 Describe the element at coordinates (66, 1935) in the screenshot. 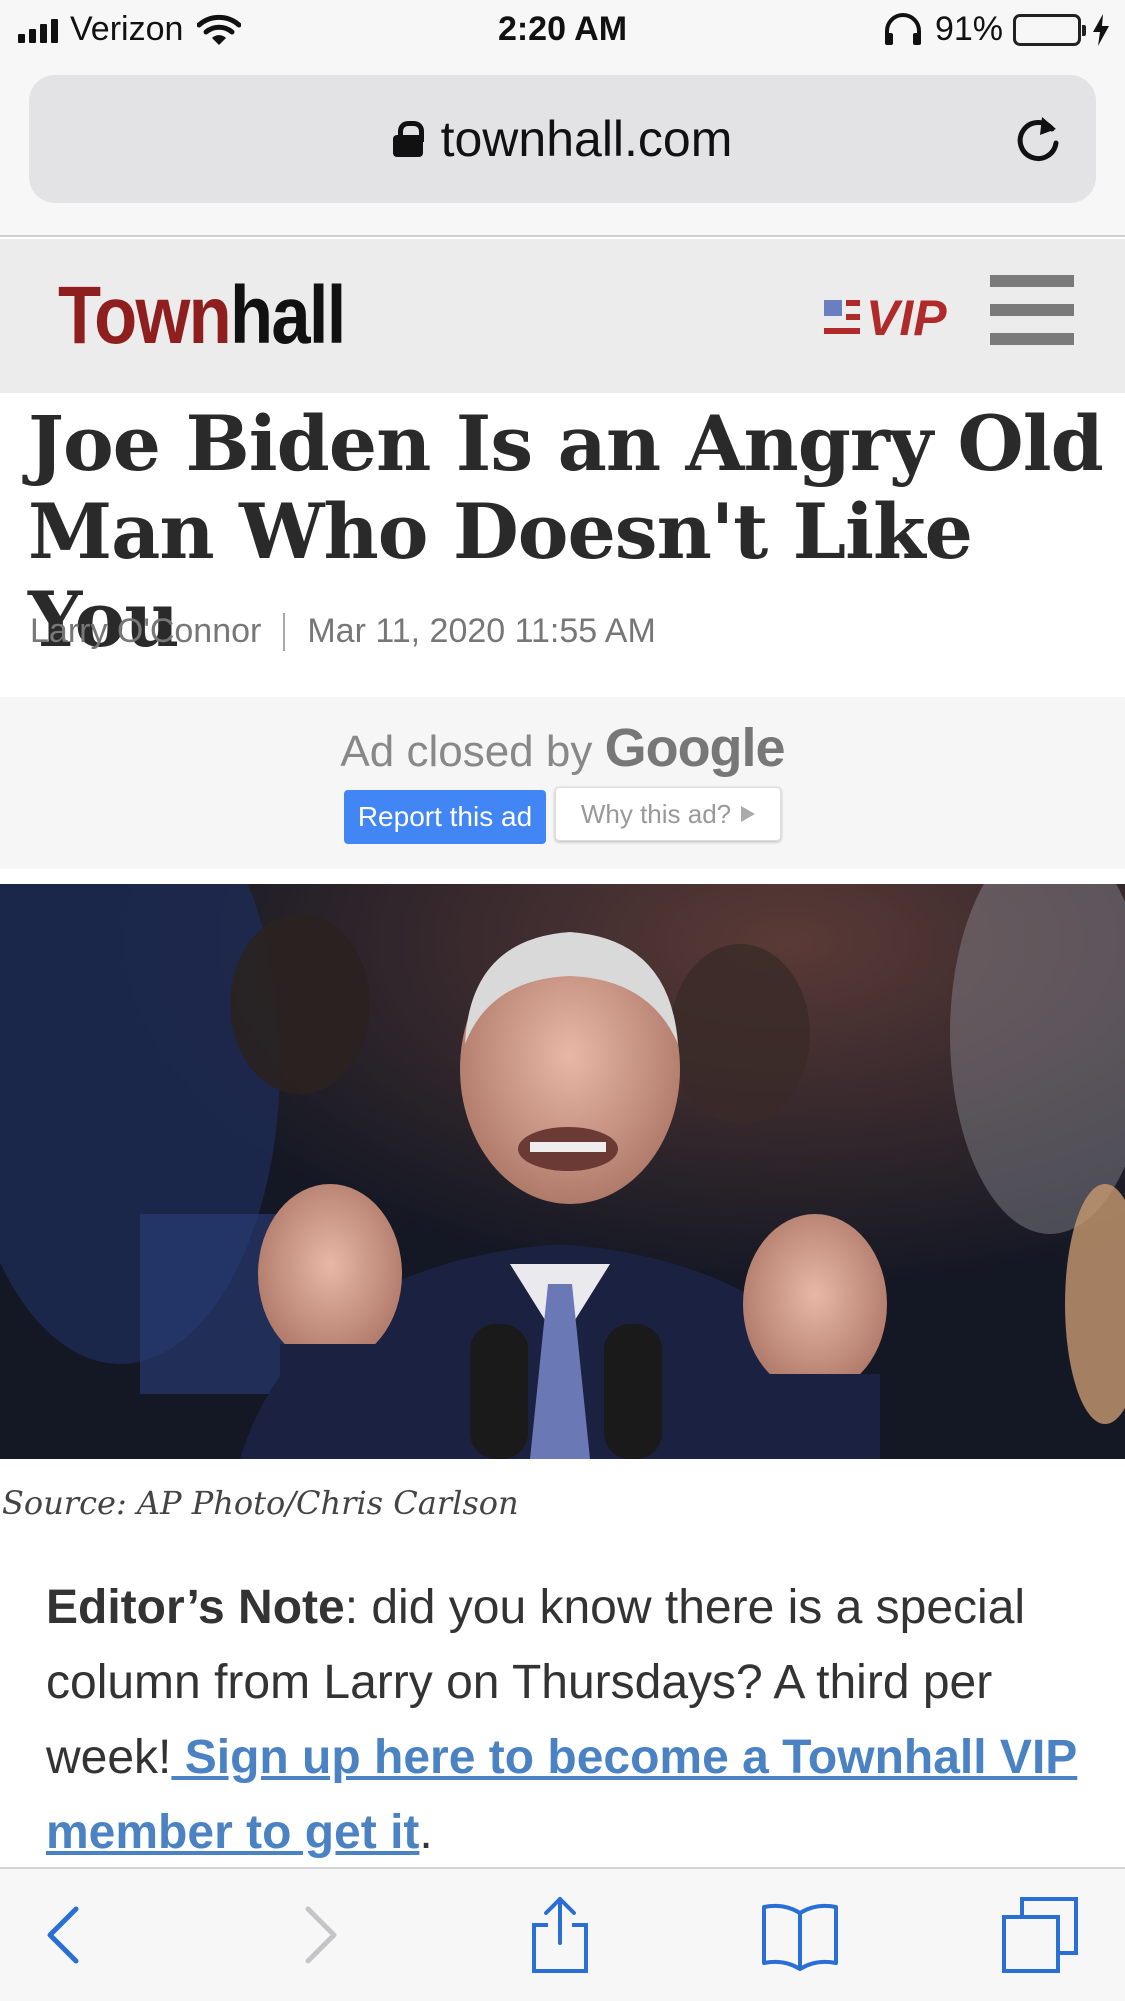

I see `back-icon` at that location.